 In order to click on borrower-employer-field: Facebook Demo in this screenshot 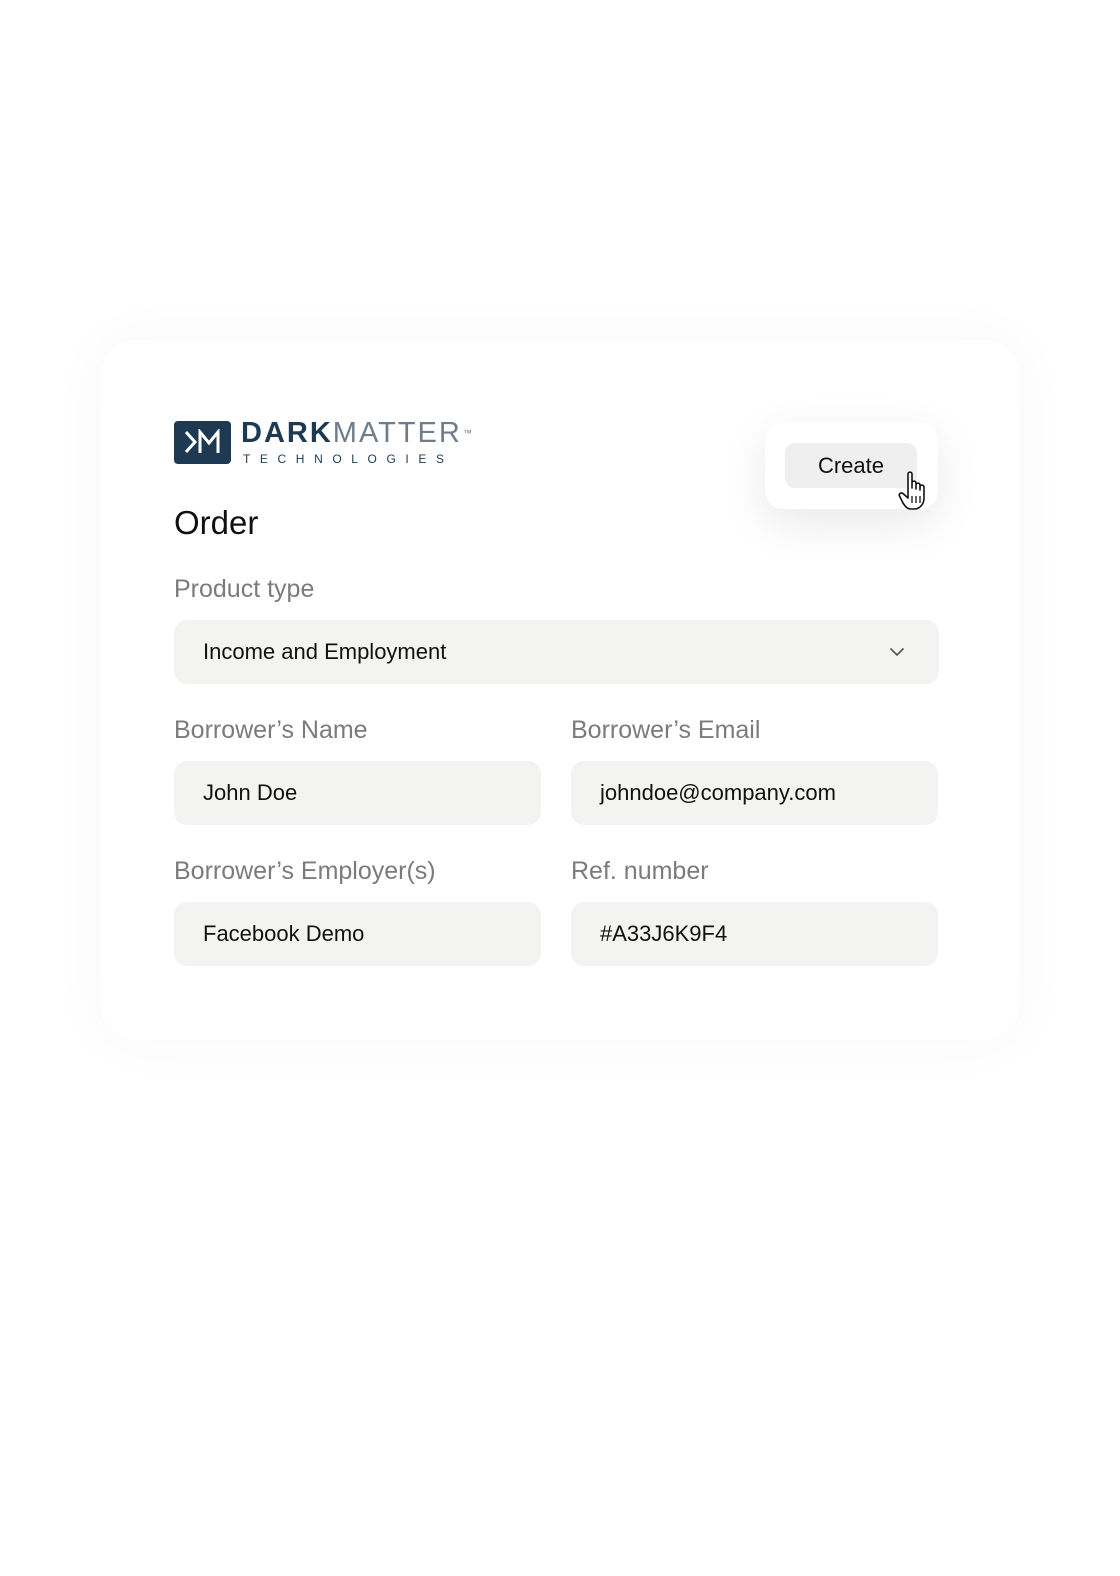, I will do `click(357, 934)`.